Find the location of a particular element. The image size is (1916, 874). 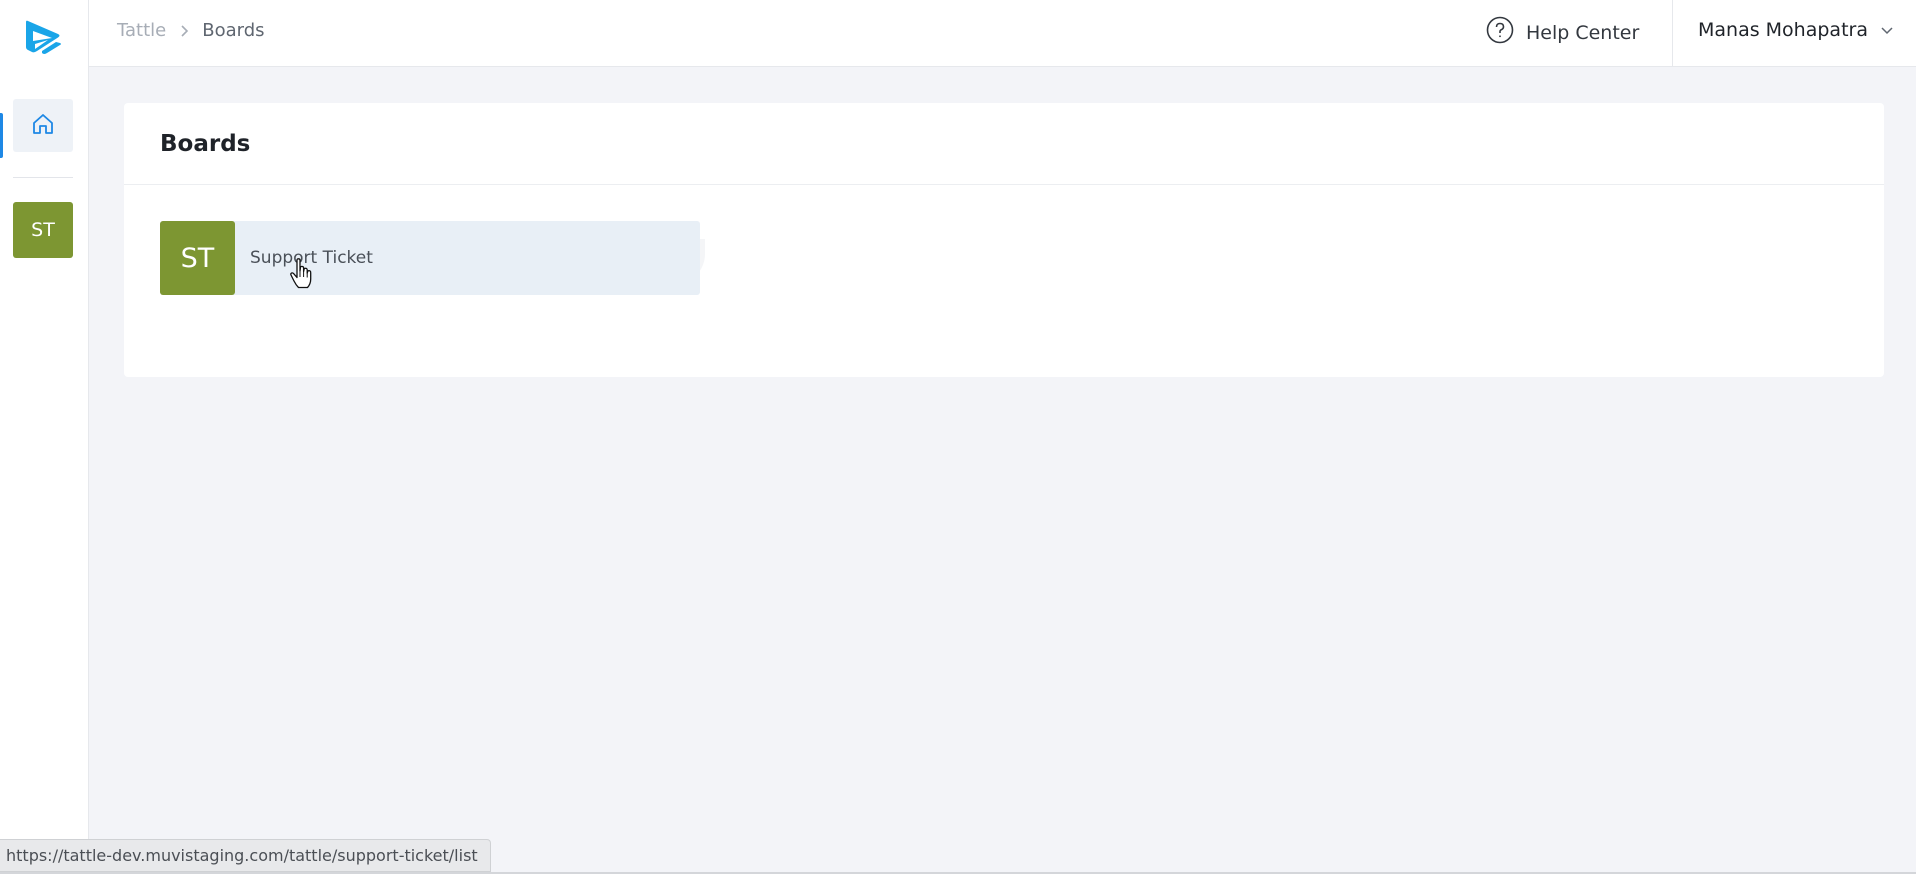

help-center-label: Help Center is located at coordinates (1583, 32).